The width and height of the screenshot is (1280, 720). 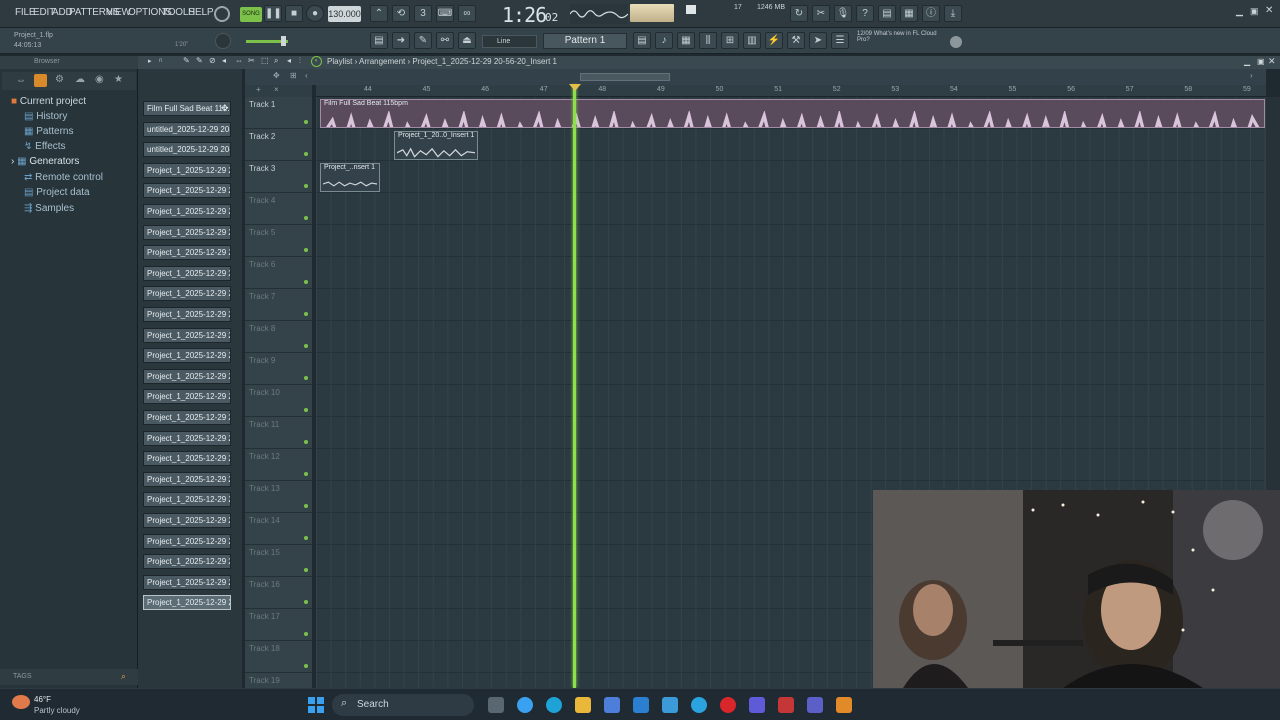 I want to click on link-icon: ⚯, so click(x=445, y=40).